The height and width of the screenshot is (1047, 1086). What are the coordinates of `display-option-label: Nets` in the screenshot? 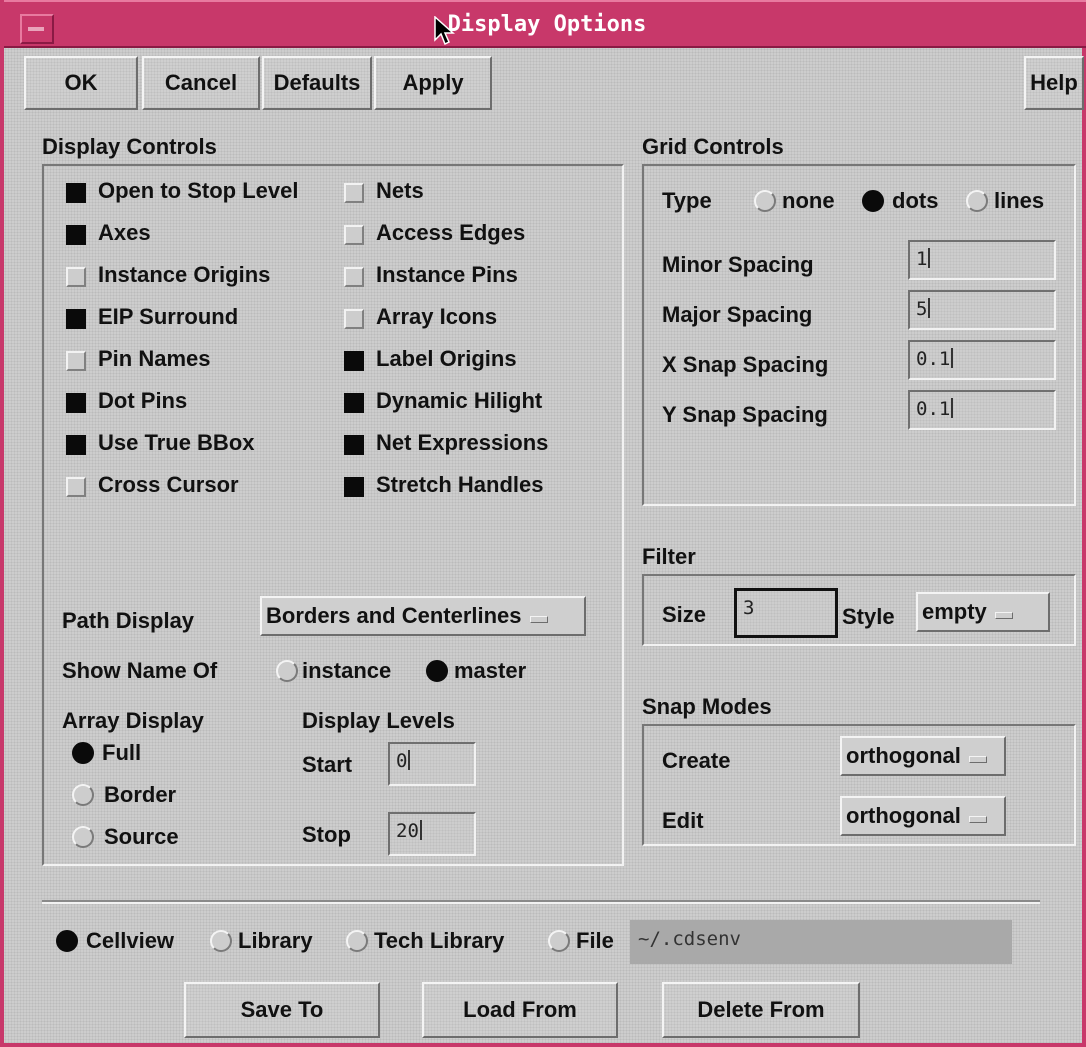 It's located at (400, 190).